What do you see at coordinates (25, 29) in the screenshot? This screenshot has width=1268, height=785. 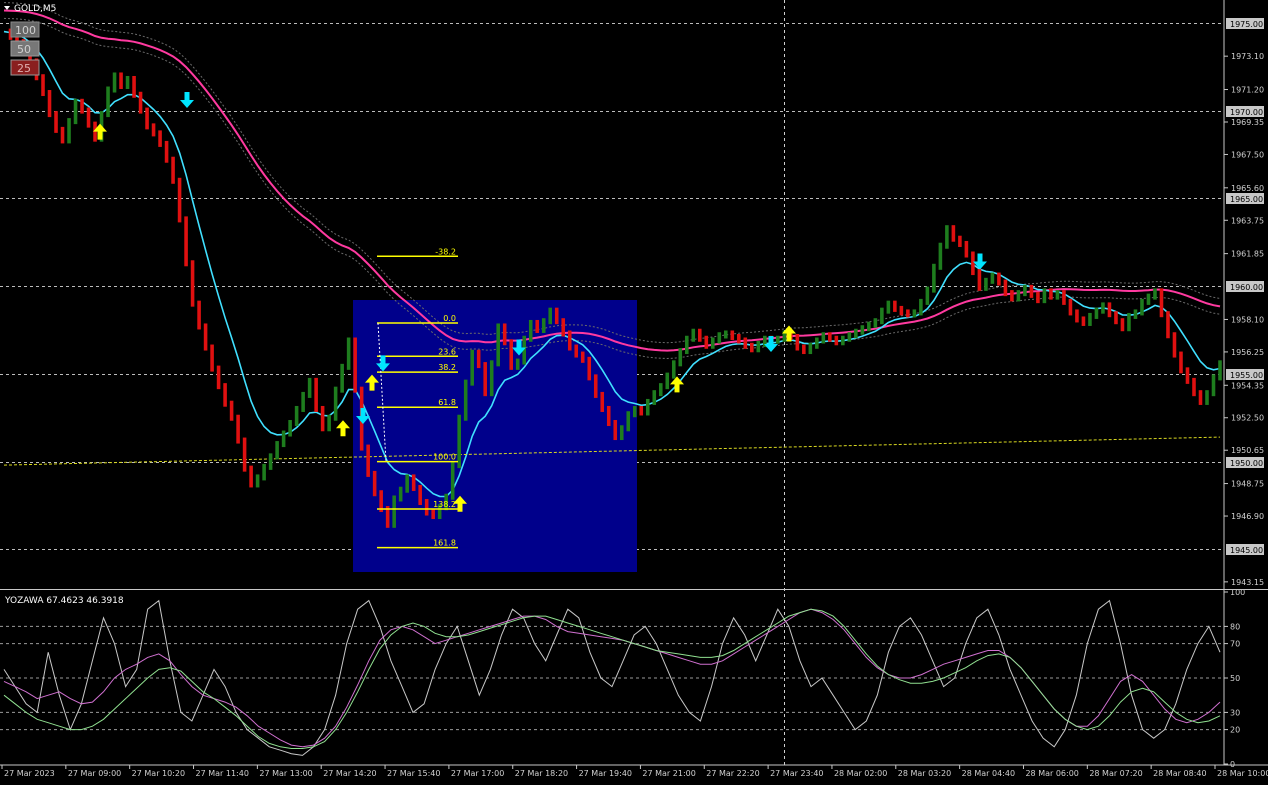 I see `zoom-button-100: 100` at bounding box center [25, 29].